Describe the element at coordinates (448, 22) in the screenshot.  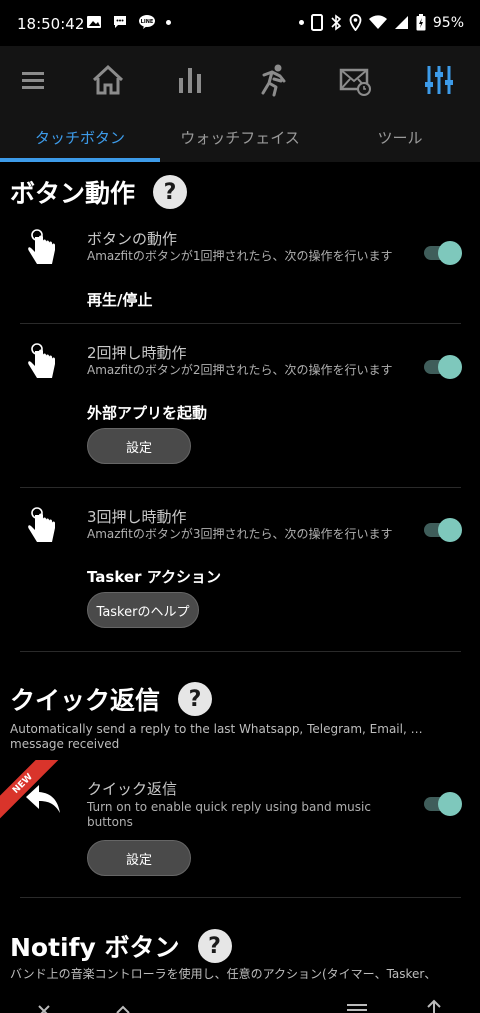
I see `battery-percent: 95%` at that location.